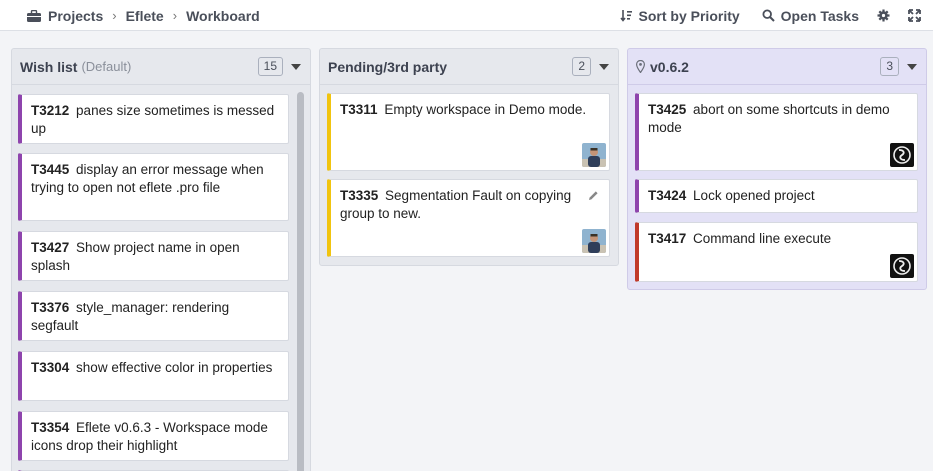  Describe the element at coordinates (762, 238) in the screenshot. I see `task-title: Command line execute` at that location.